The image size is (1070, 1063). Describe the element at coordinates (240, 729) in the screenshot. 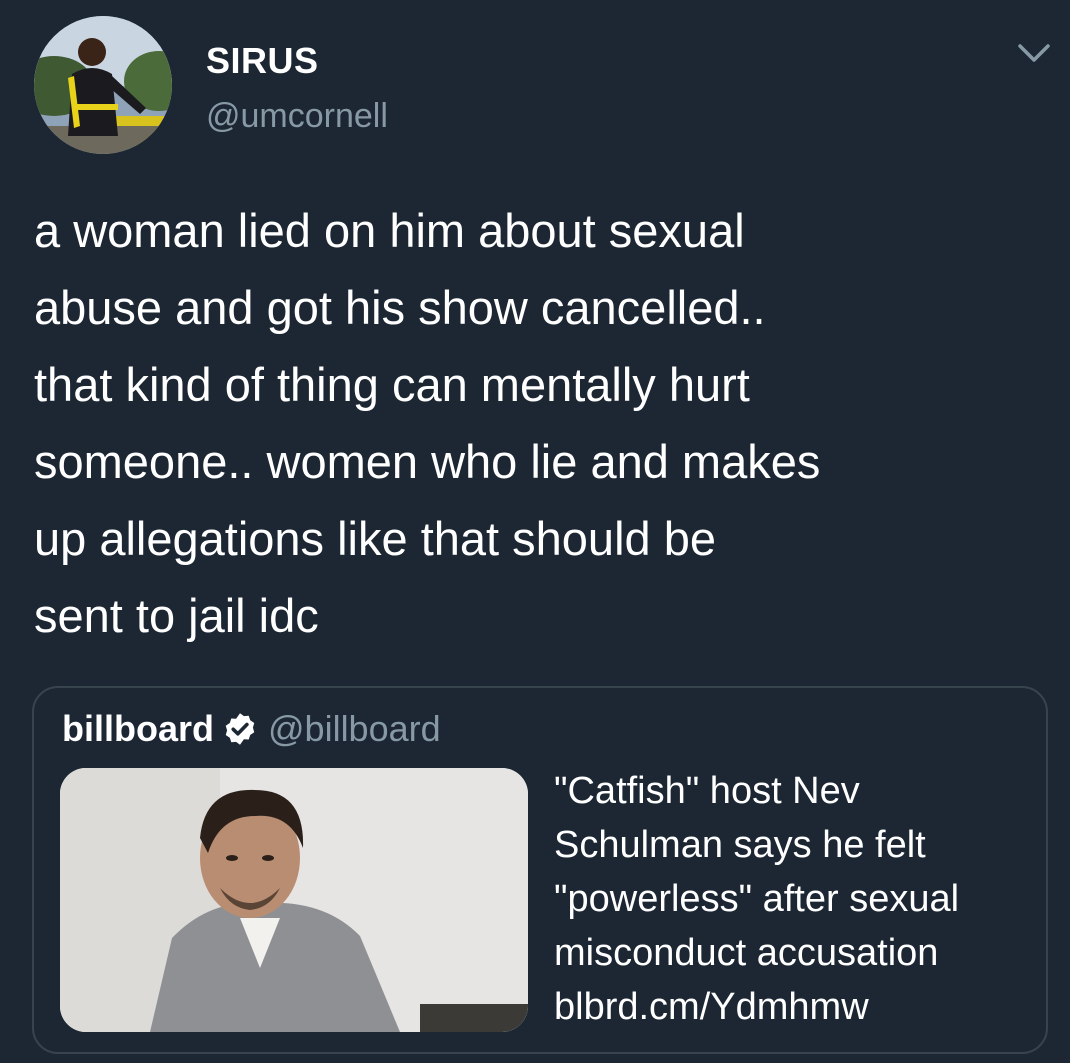

I see `verified-badge-icon` at that location.